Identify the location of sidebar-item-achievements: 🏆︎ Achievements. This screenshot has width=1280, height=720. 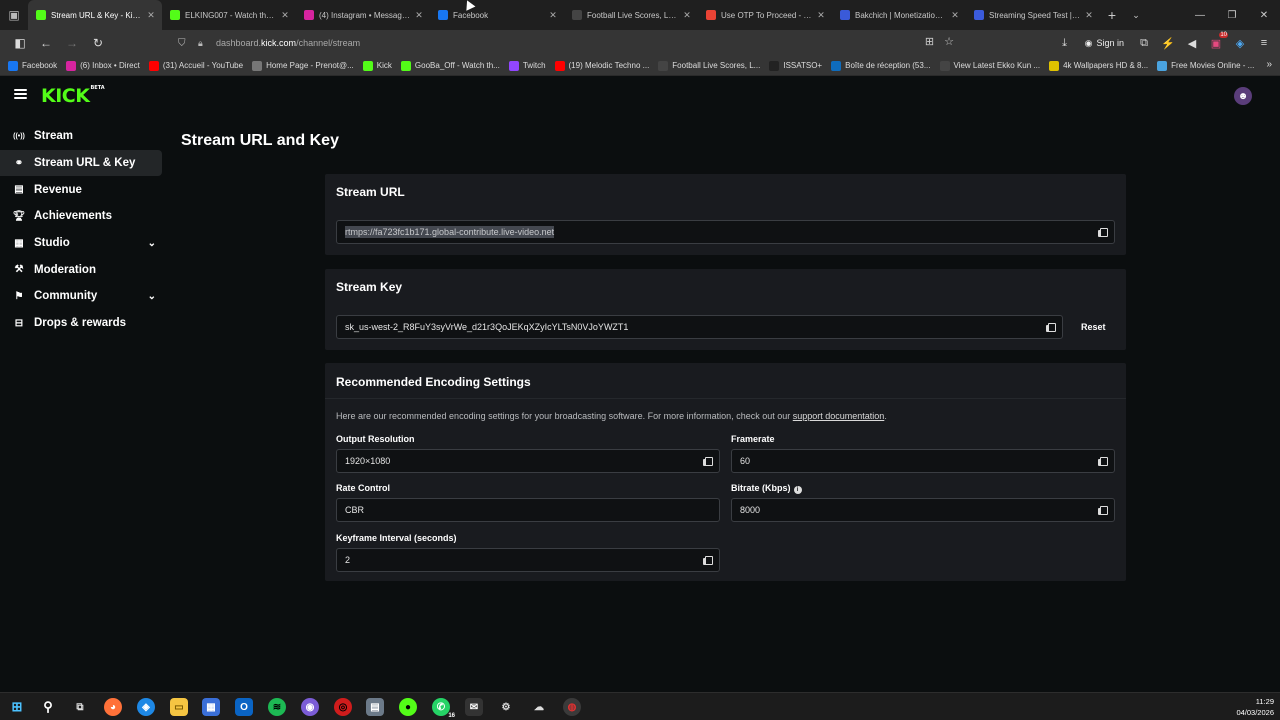
(81, 216).